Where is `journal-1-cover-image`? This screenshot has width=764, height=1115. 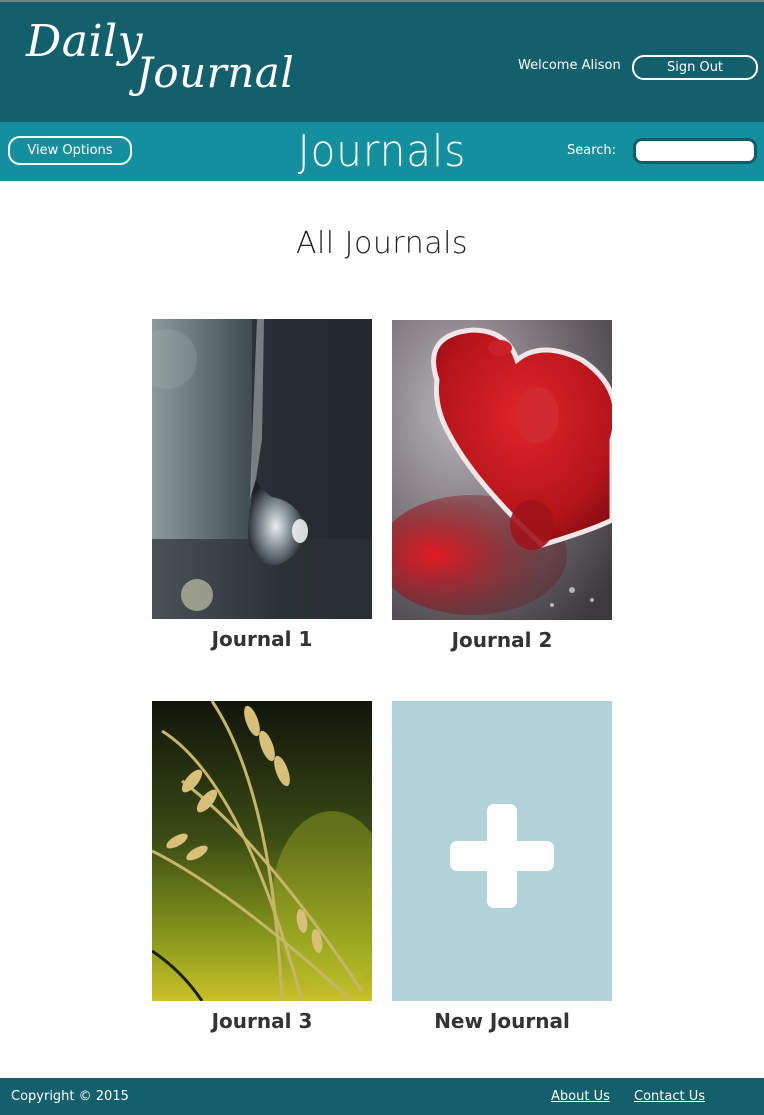 journal-1-cover-image is located at coordinates (262, 469).